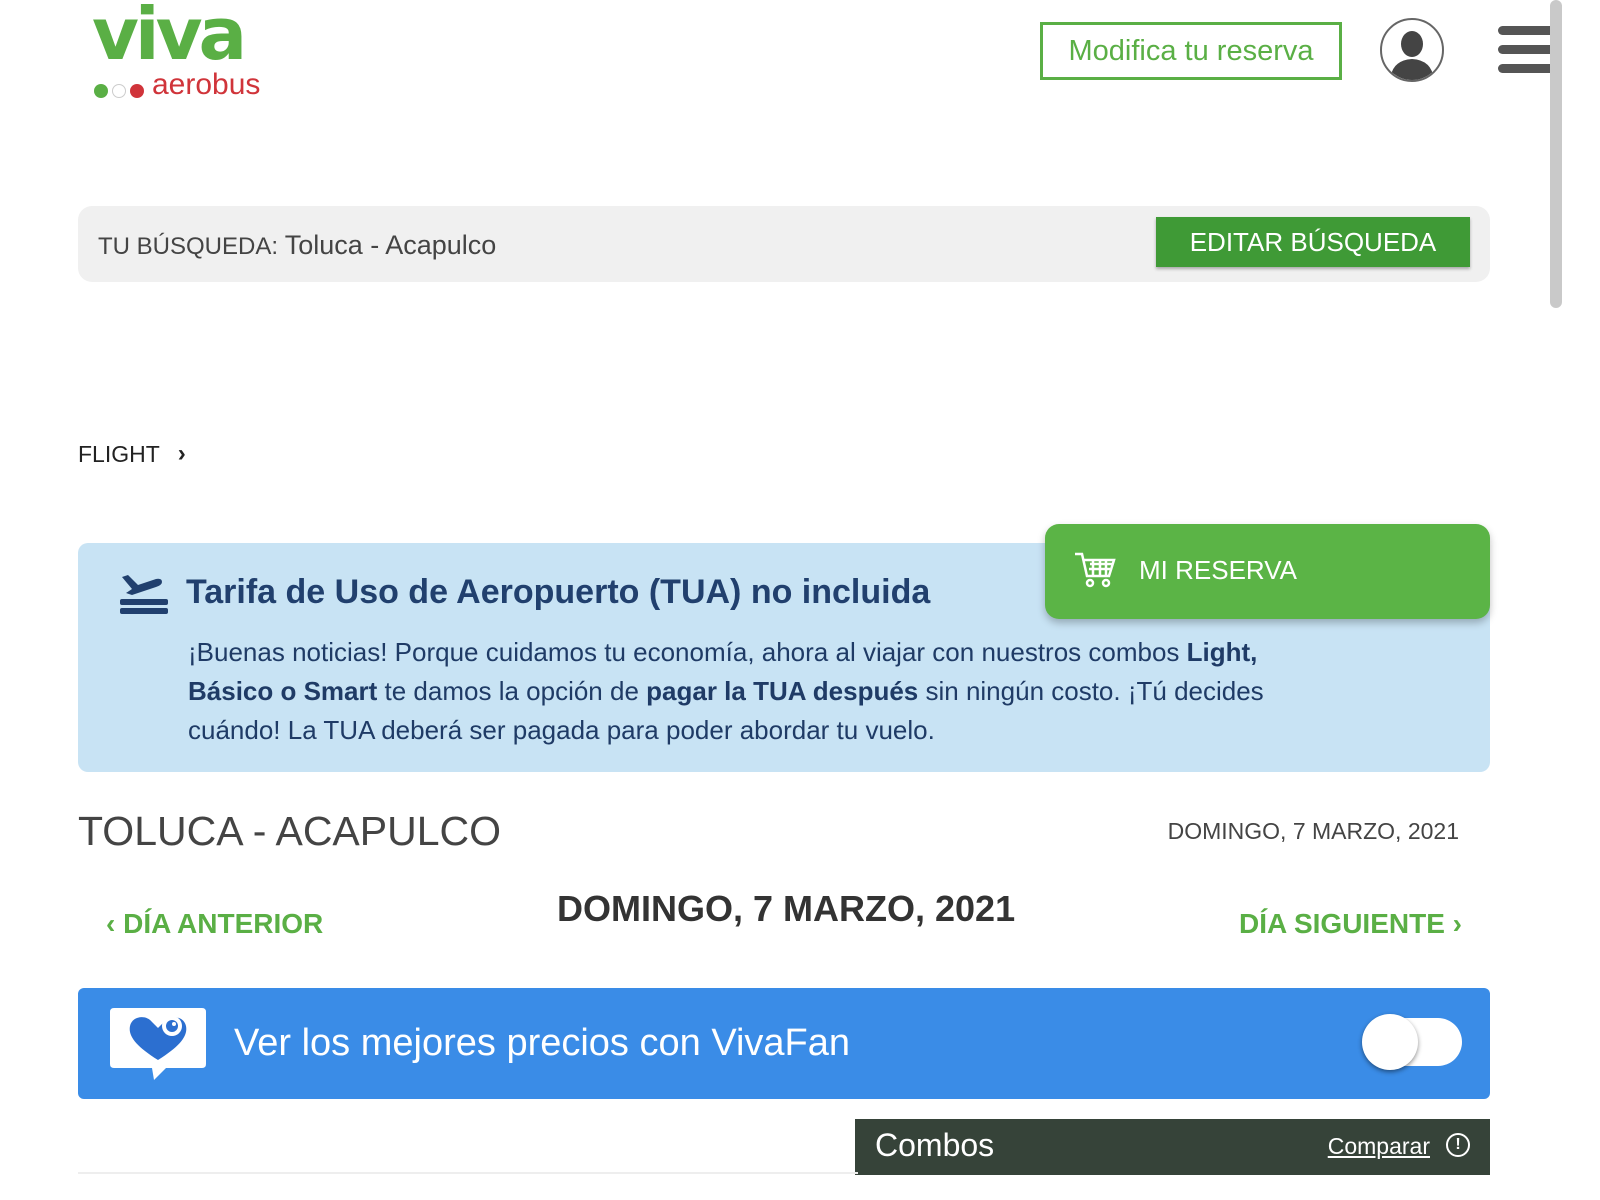  What do you see at coordinates (1191, 51) in the screenshot?
I see `modify-reservation-button: Modifica tu reserva` at bounding box center [1191, 51].